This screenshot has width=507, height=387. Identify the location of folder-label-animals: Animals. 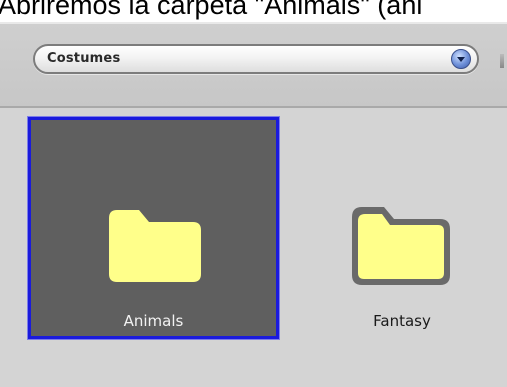
(153, 321).